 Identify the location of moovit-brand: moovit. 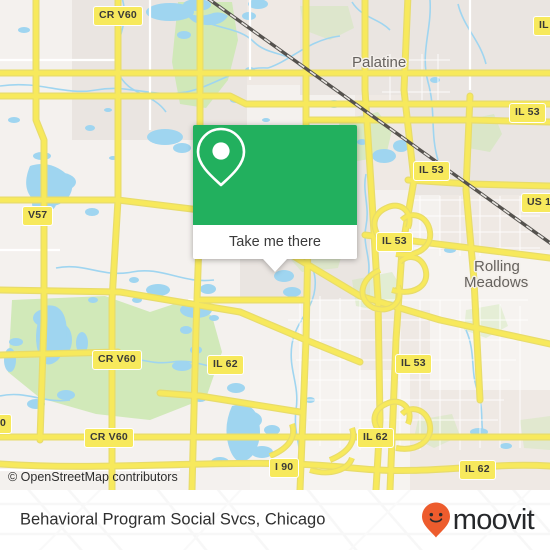
(477, 520).